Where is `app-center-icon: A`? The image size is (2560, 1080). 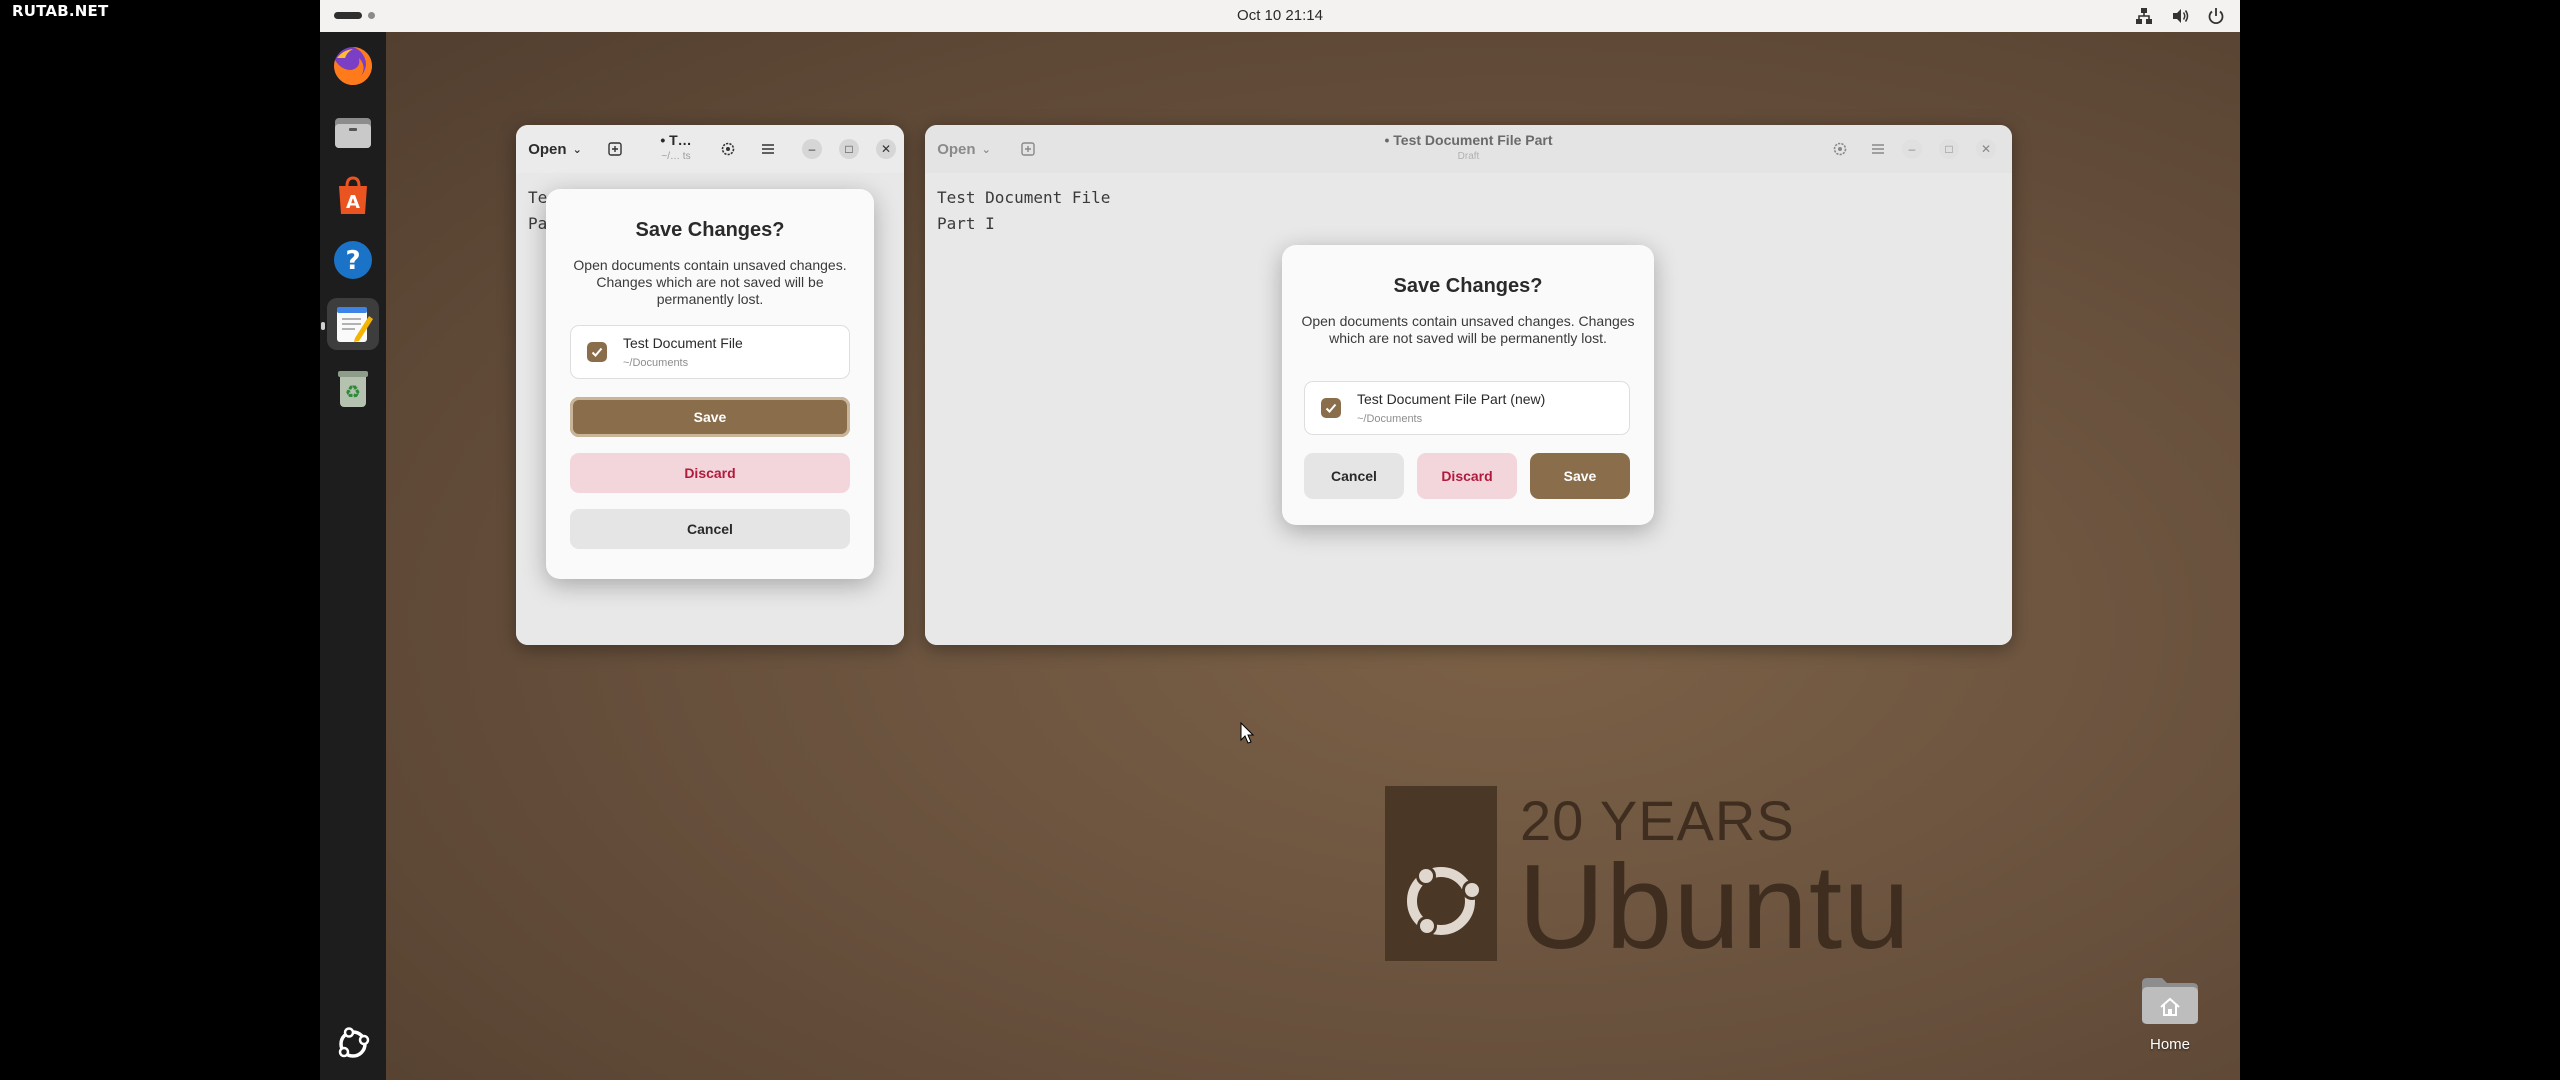 app-center-icon: A is located at coordinates (353, 196).